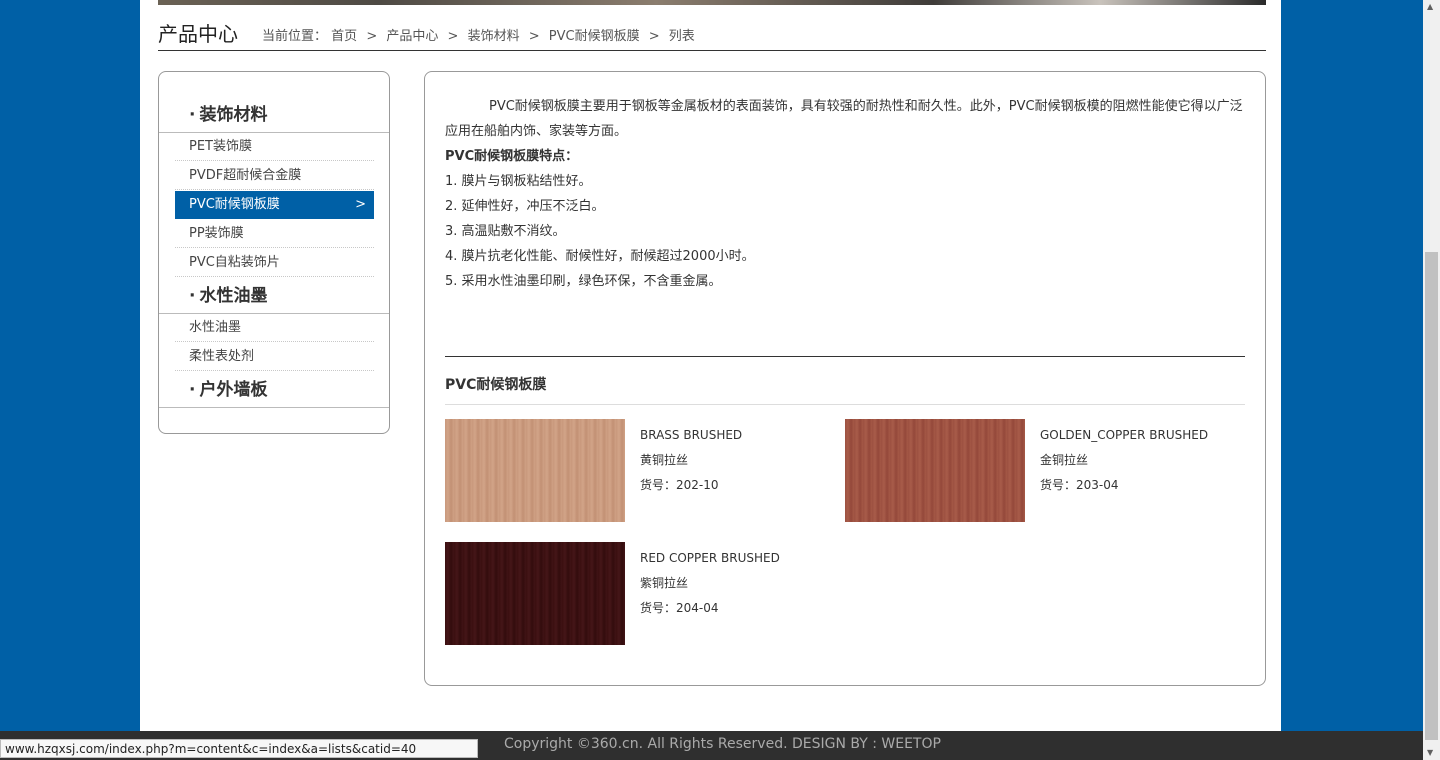  What do you see at coordinates (412, 36) in the screenshot?
I see `breadcrumb-products-link: 产品中心` at bounding box center [412, 36].